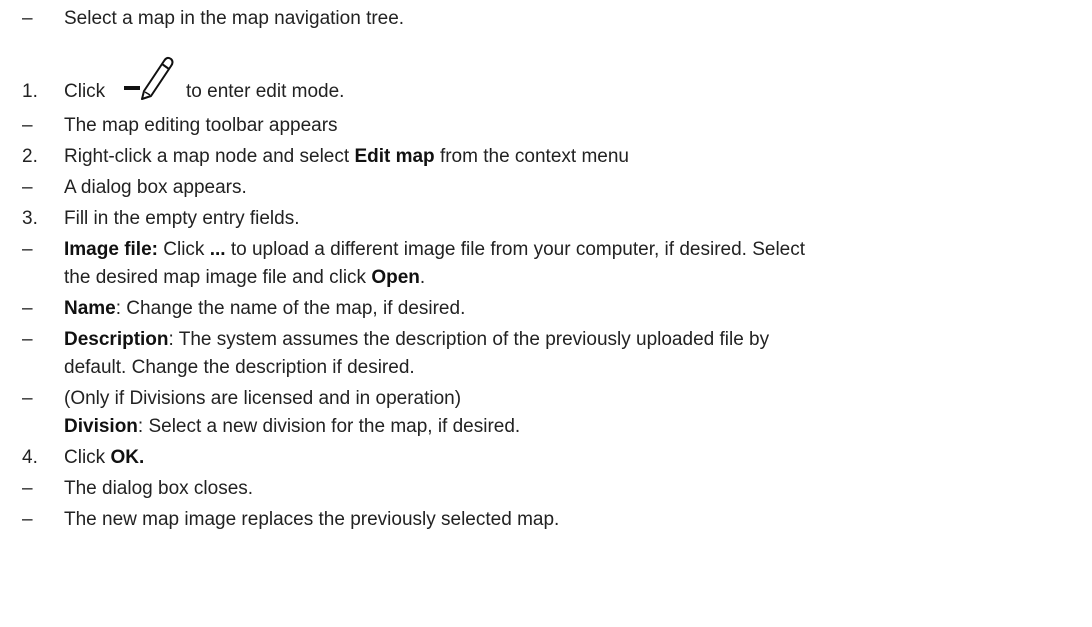  Describe the element at coordinates (209, 156) in the screenshot. I see `step-text: Right-click a map node and select` at that location.